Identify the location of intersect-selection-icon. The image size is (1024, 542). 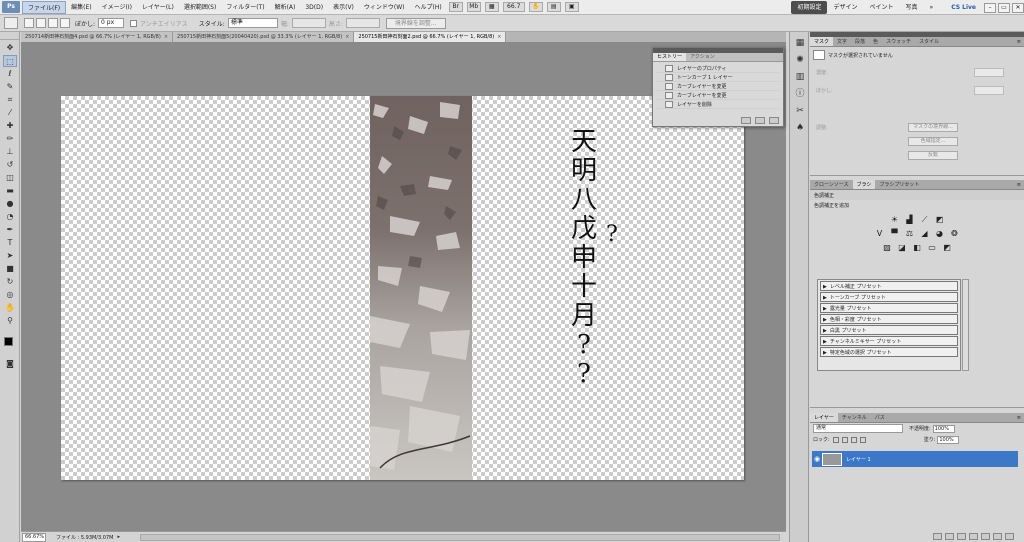
(65, 23).